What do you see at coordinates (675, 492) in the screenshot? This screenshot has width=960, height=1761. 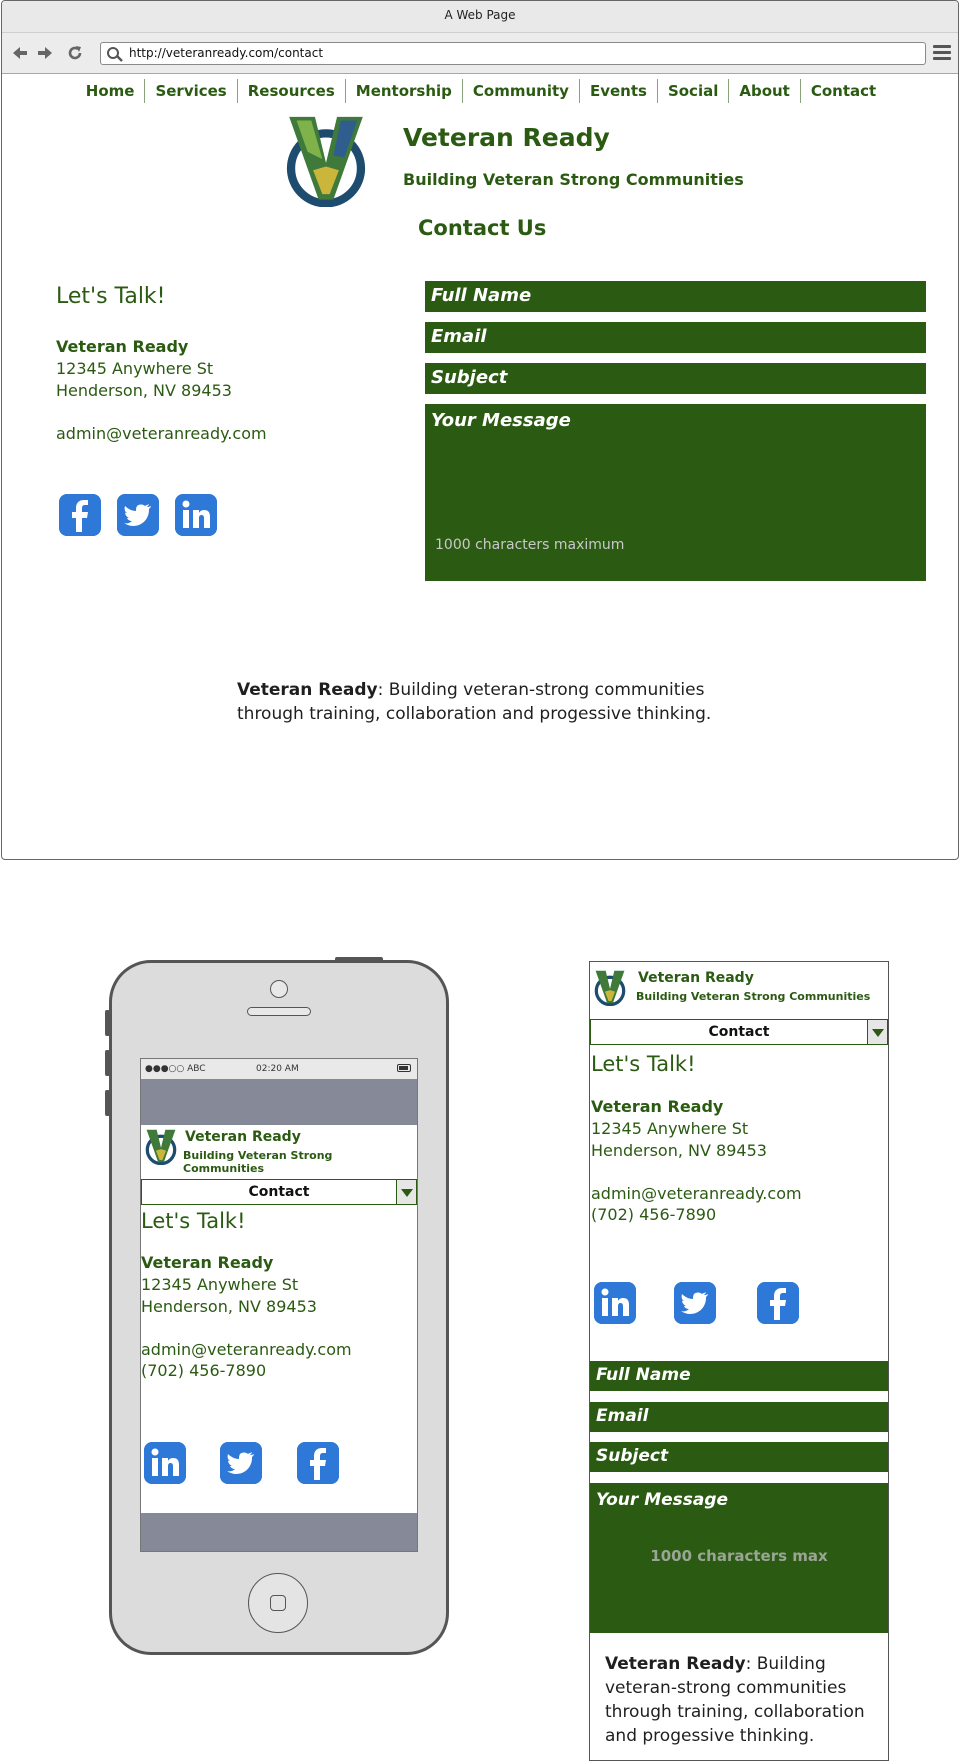 I see `message-field: Your Message 1000 characters maximum` at bounding box center [675, 492].